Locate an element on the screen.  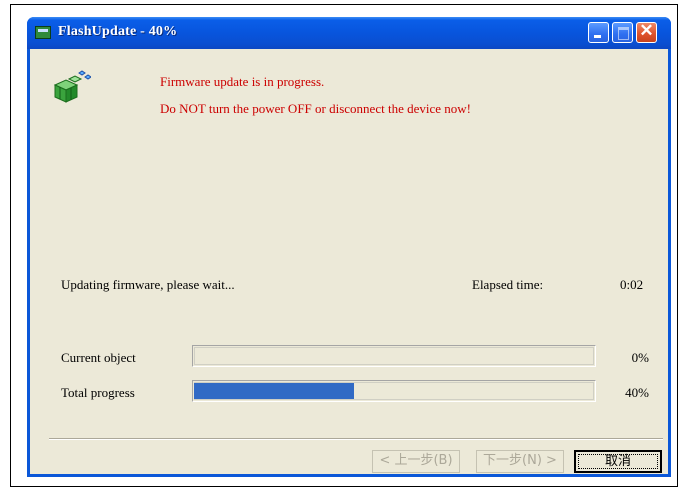
current-object-percent: 0% is located at coordinates (640, 357).